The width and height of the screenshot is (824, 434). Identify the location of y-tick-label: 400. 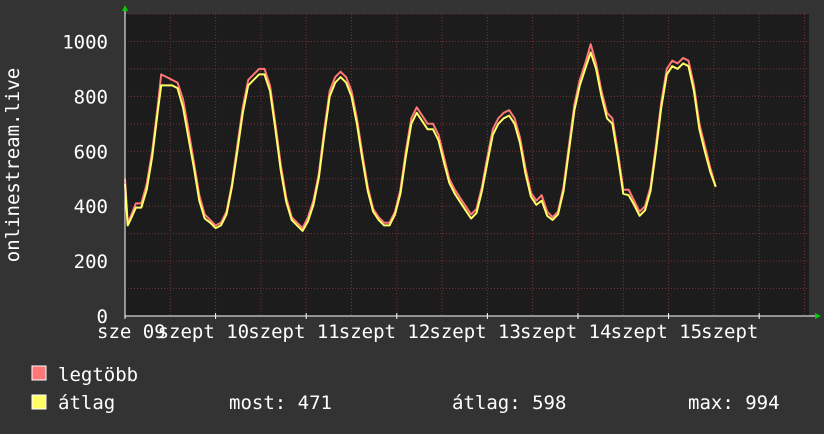
(91, 207).